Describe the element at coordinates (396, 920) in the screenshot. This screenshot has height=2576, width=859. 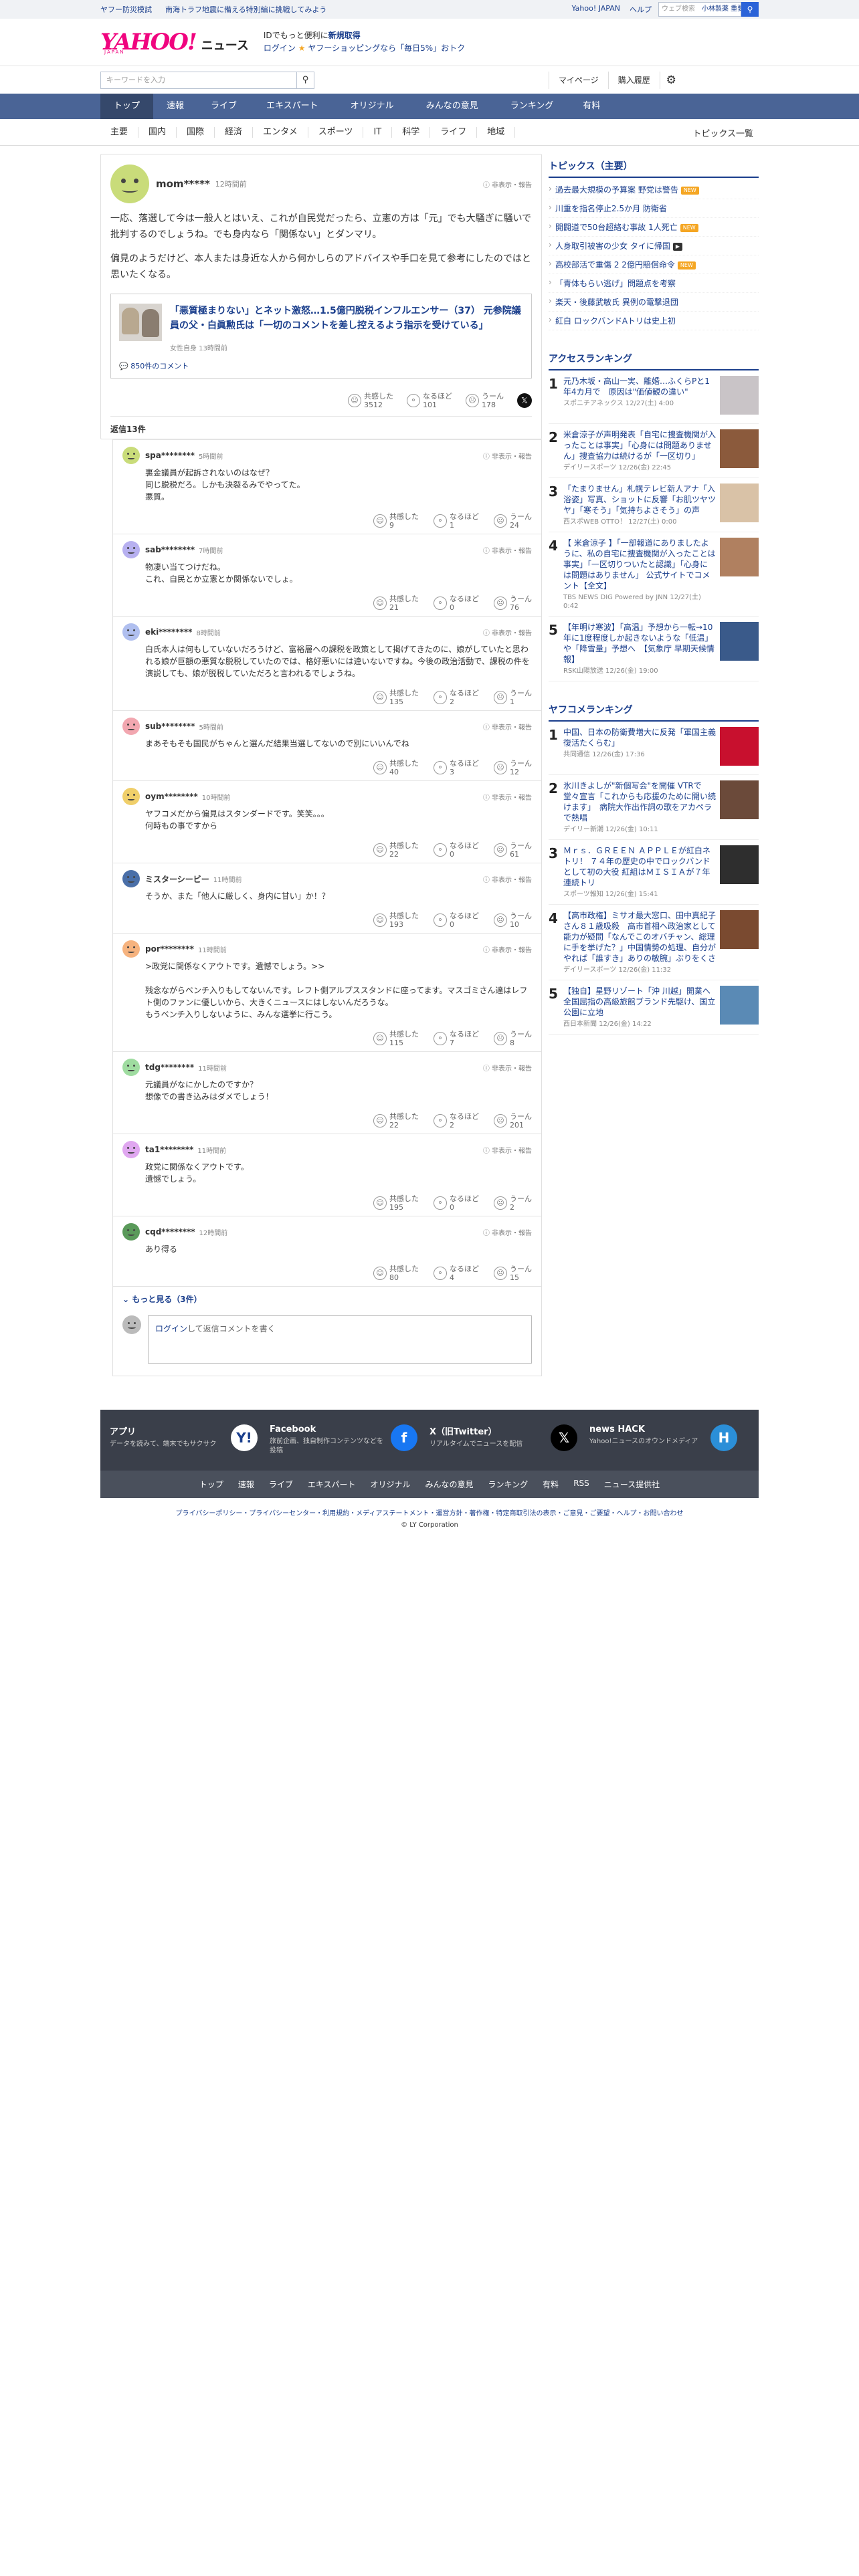
I see `agree-button: ☺ 共感した 193` at that location.